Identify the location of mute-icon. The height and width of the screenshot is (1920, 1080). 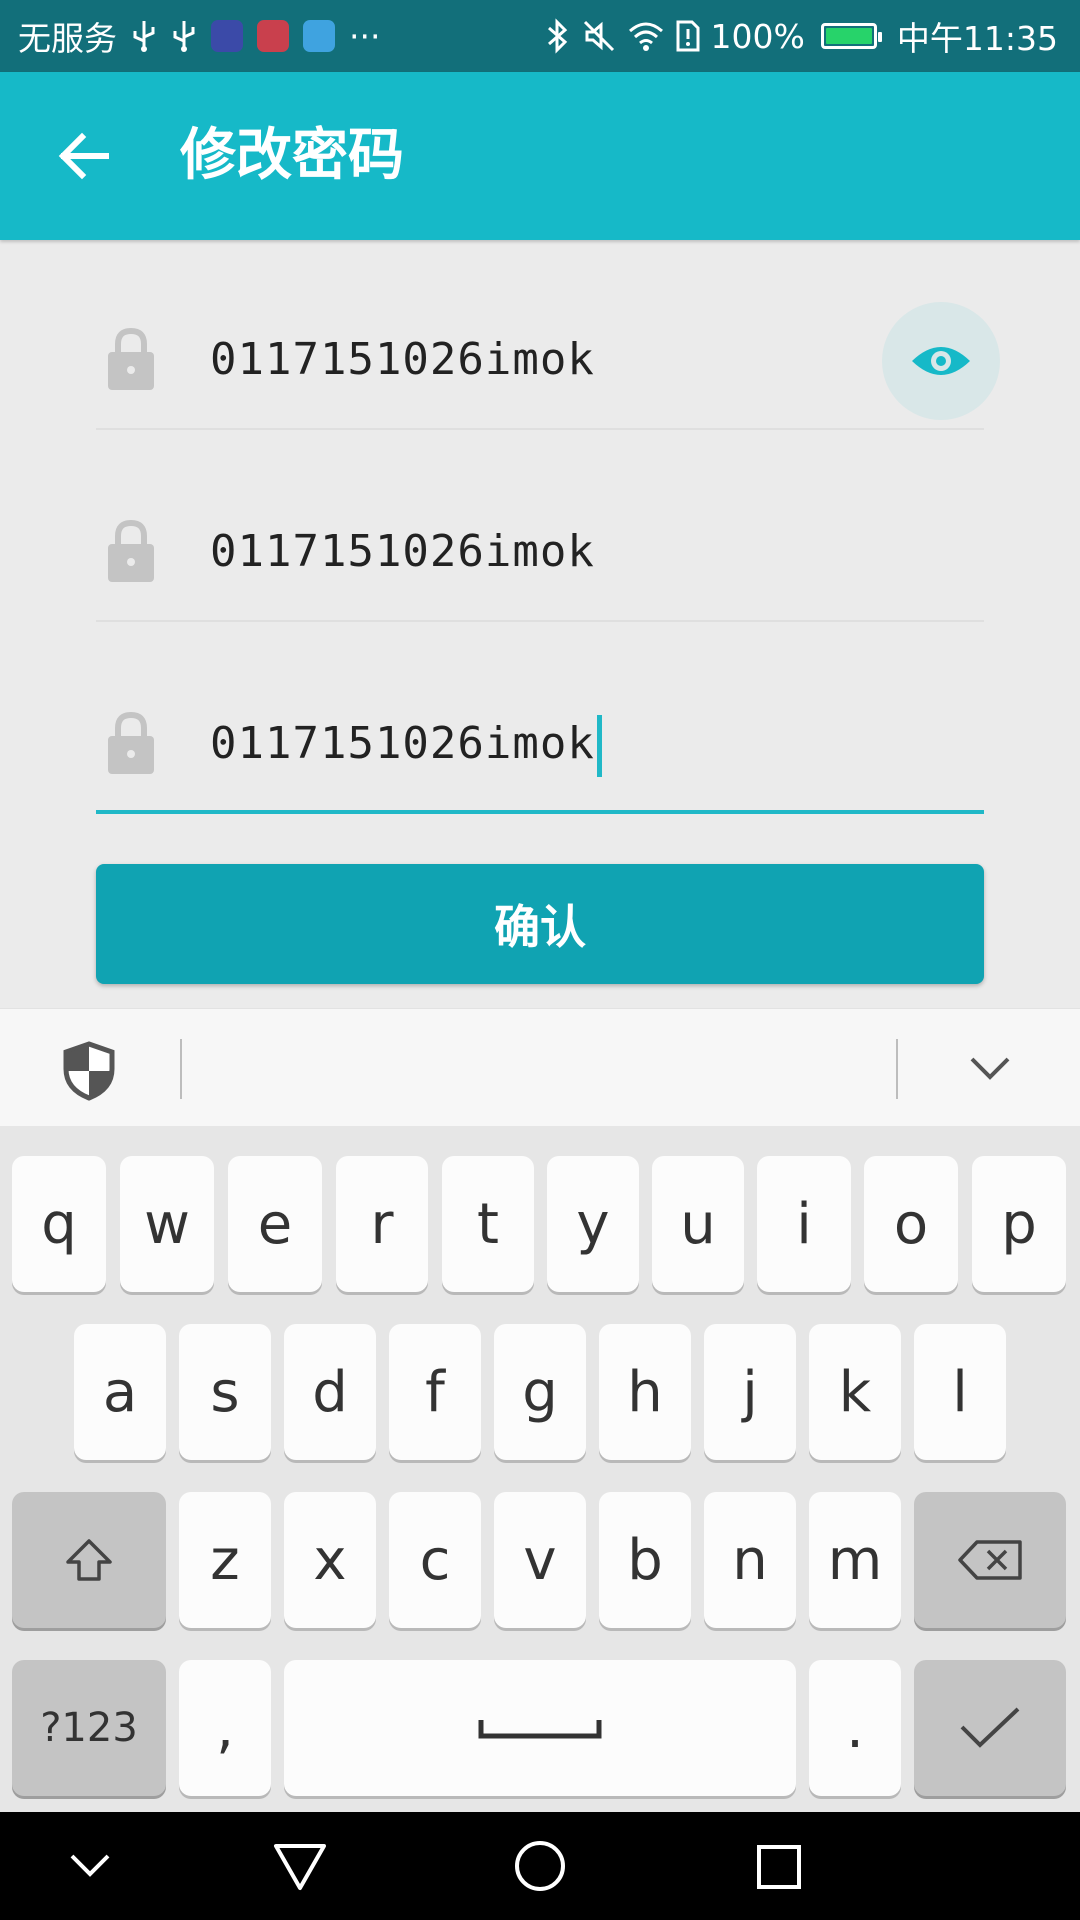
(598, 36).